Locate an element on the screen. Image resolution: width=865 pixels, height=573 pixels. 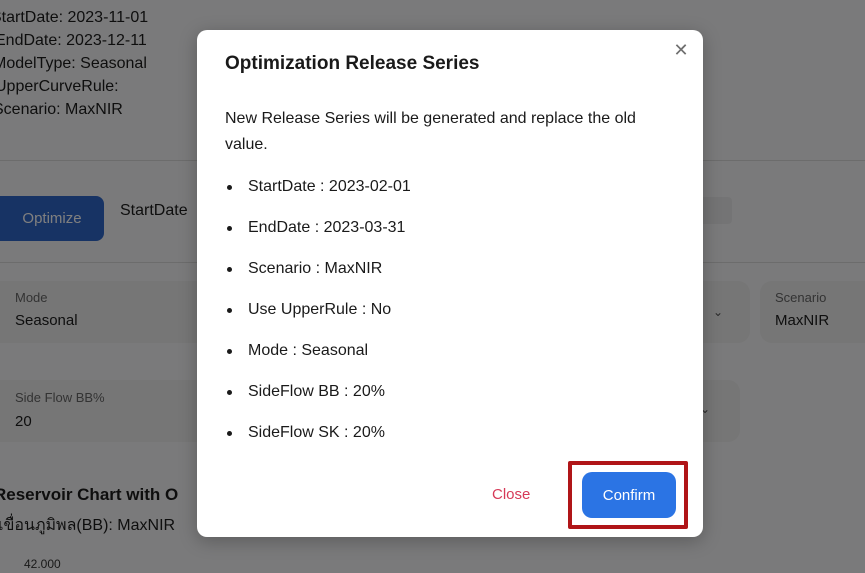
list-item: EndDate : 2023-03-31 is located at coordinates (318, 237).